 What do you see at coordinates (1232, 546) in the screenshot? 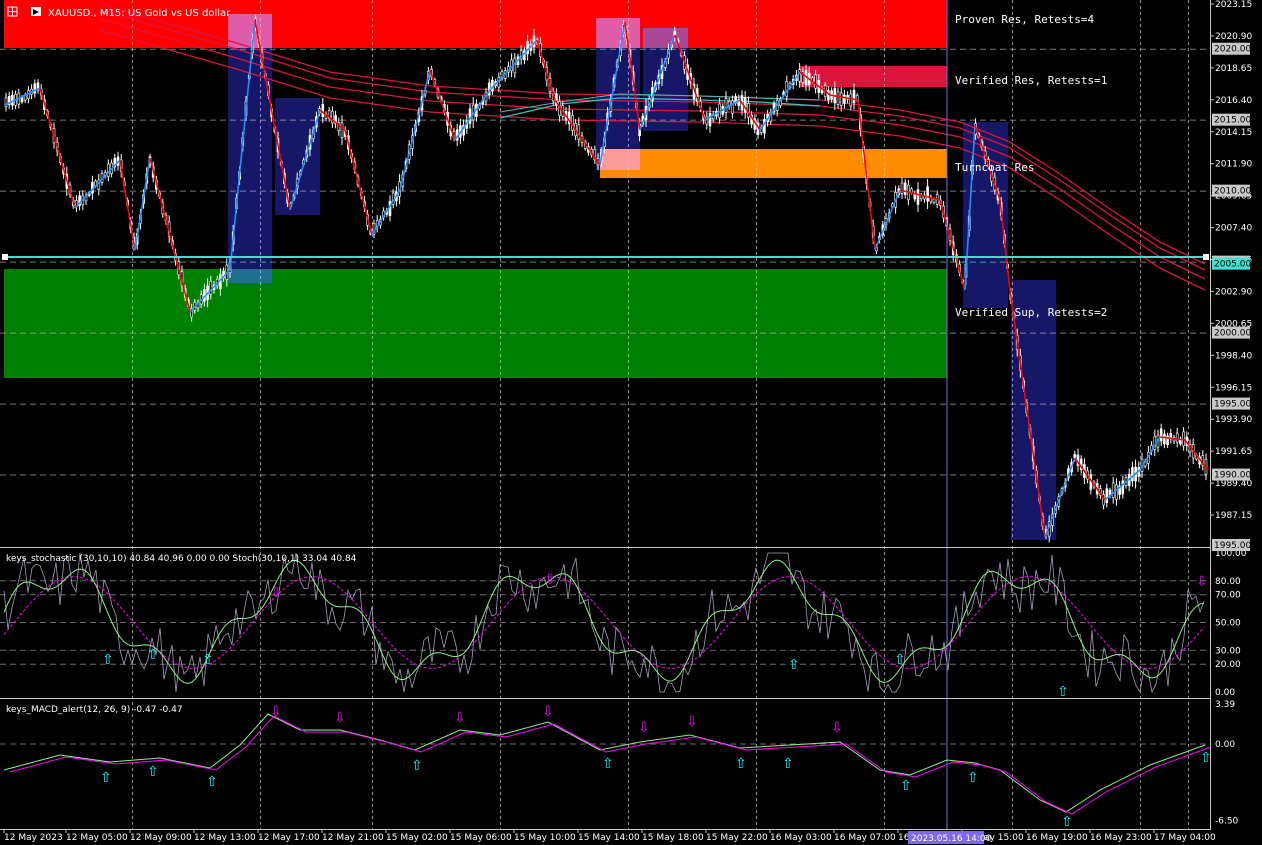
I see `price-tag-label: 1995.00` at bounding box center [1232, 546].